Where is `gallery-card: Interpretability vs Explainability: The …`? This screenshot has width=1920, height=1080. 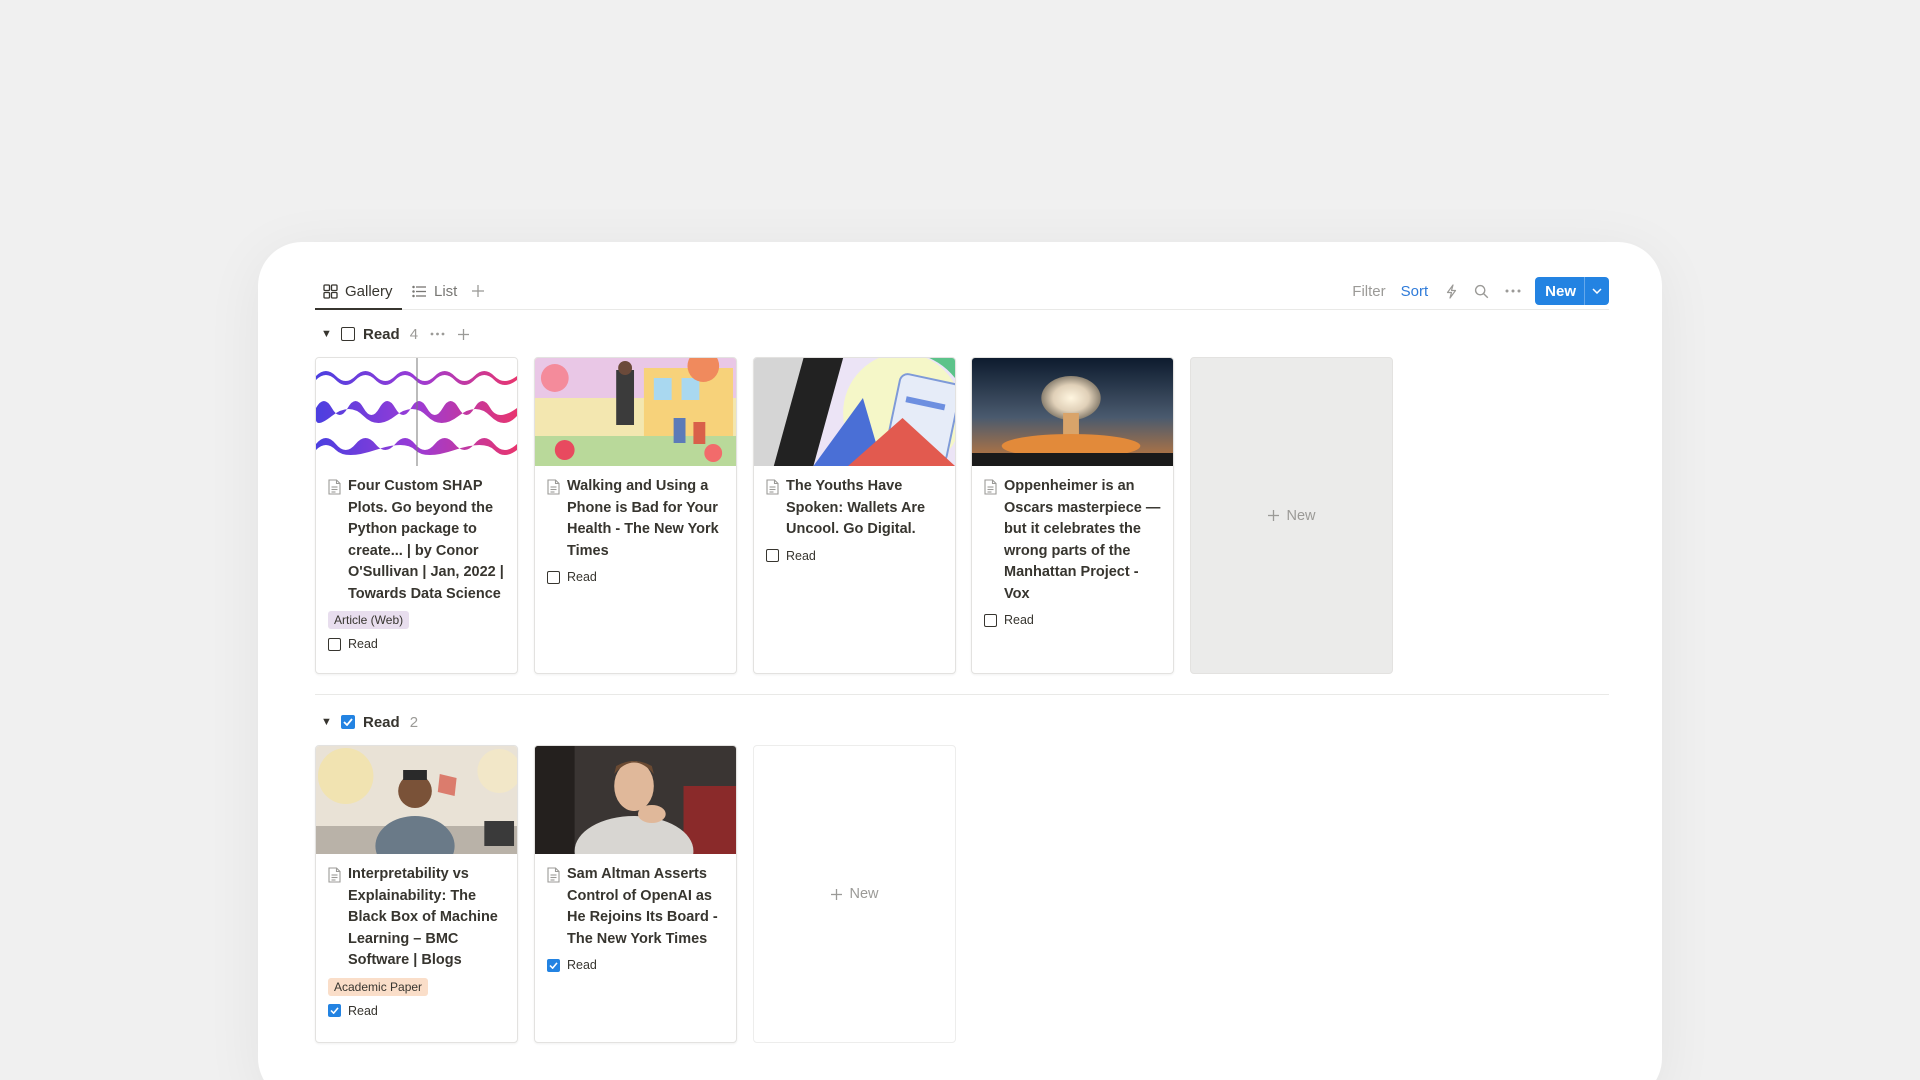
gallery-card: Interpretability vs Explainability: The … is located at coordinates (416, 894).